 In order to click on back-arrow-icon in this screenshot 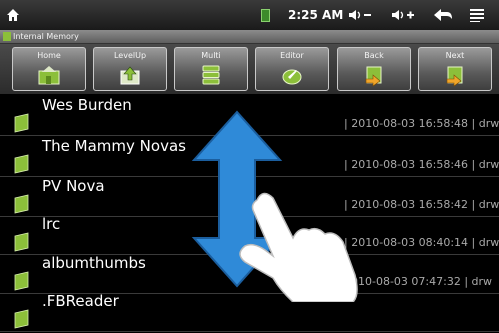, I will do `click(443, 15)`.